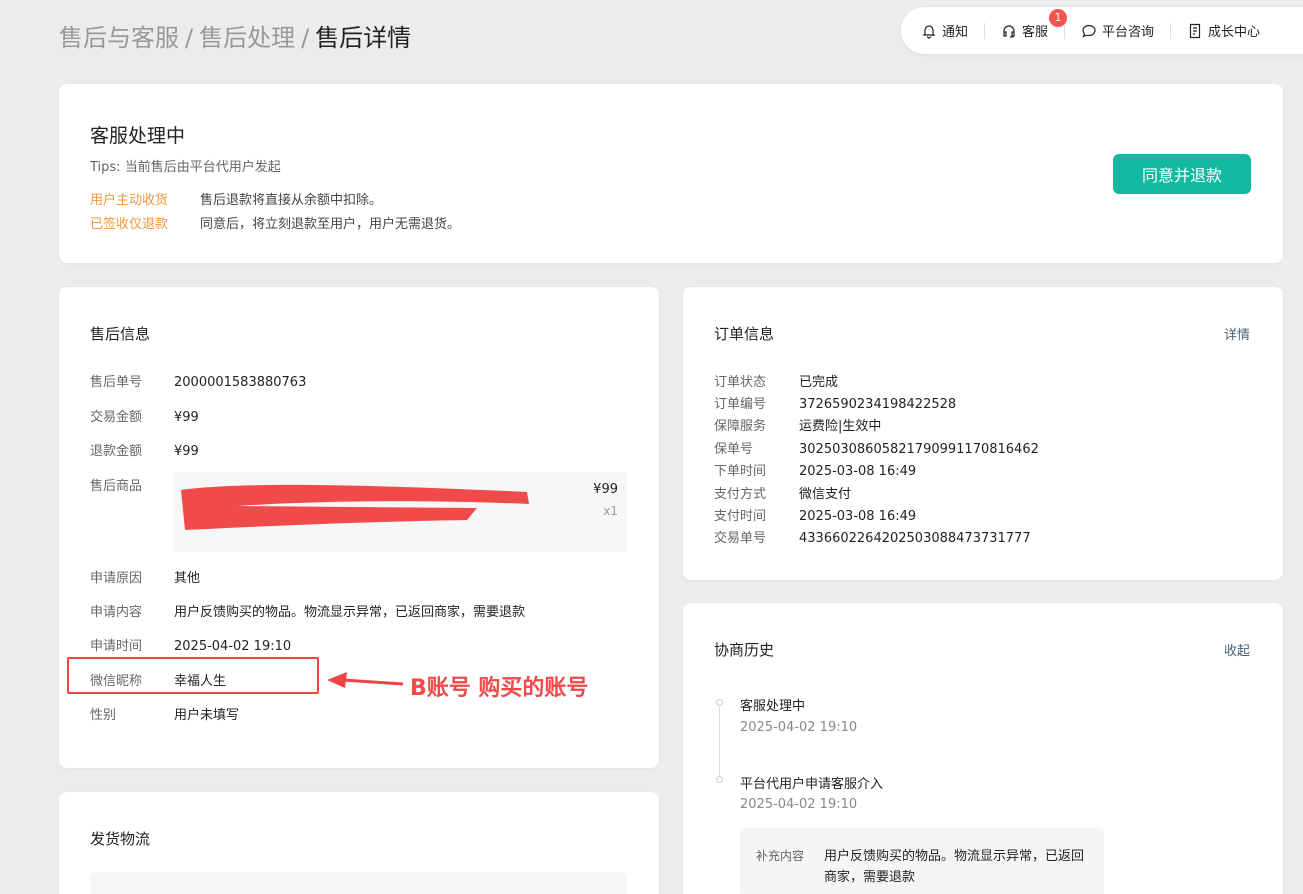  I want to click on order-row: 下单时间 2025-03-08 16:49, so click(815, 469).